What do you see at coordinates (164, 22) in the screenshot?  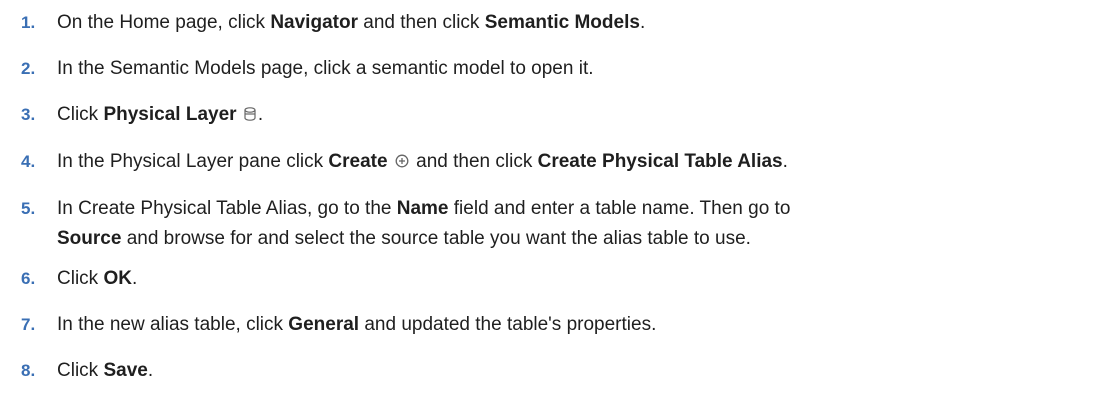 I see `step-text: On the Home page, click` at bounding box center [164, 22].